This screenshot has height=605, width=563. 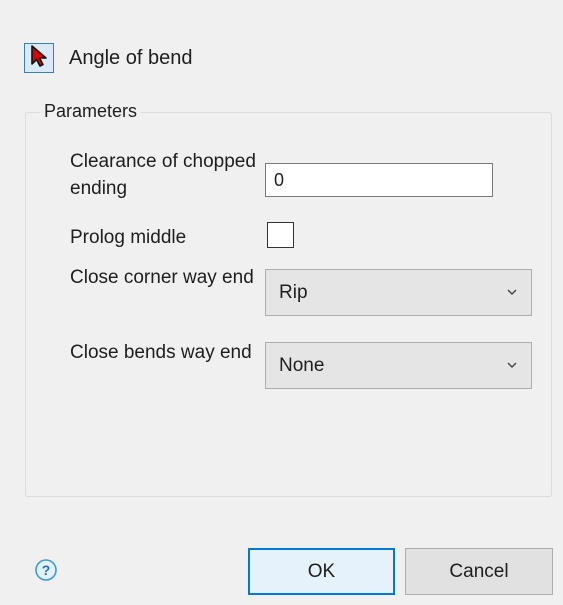 I want to click on question-circle-icon: ?, so click(x=46, y=570).